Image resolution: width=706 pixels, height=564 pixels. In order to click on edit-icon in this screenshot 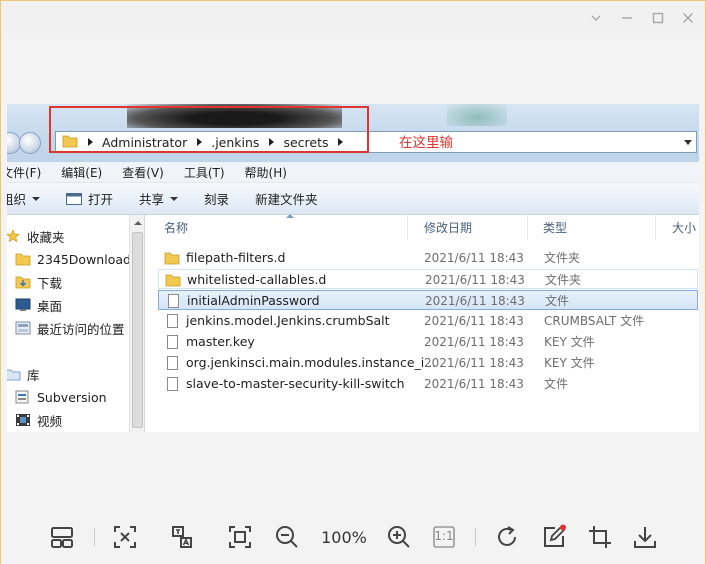, I will do `click(554, 537)`.